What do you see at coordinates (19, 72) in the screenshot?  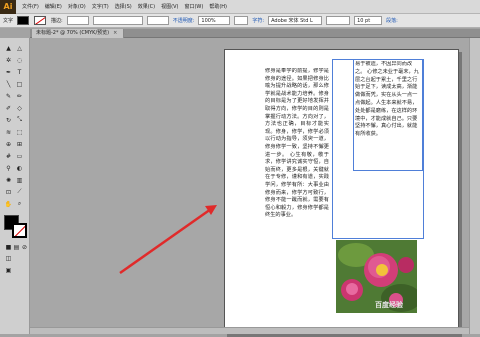 I see `type-tool-icon: T` at bounding box center [19, 72].